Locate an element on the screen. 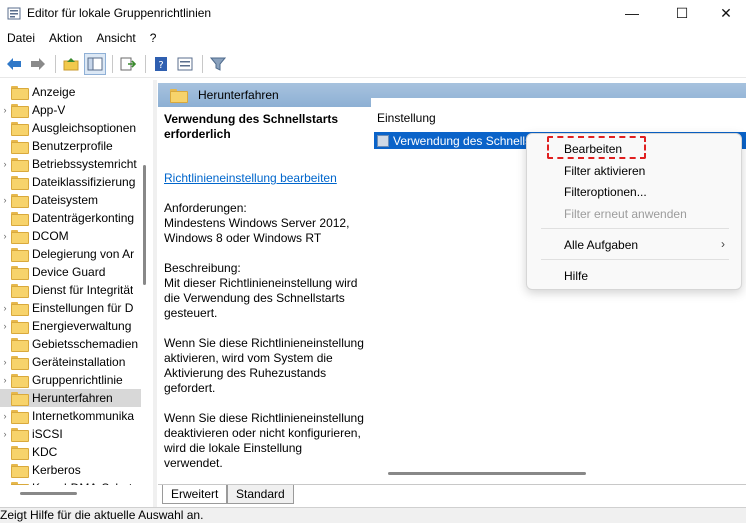 The height and width of the screenshot is (523, 746). forward-arrow-icon is located at coordinates (38, 64).